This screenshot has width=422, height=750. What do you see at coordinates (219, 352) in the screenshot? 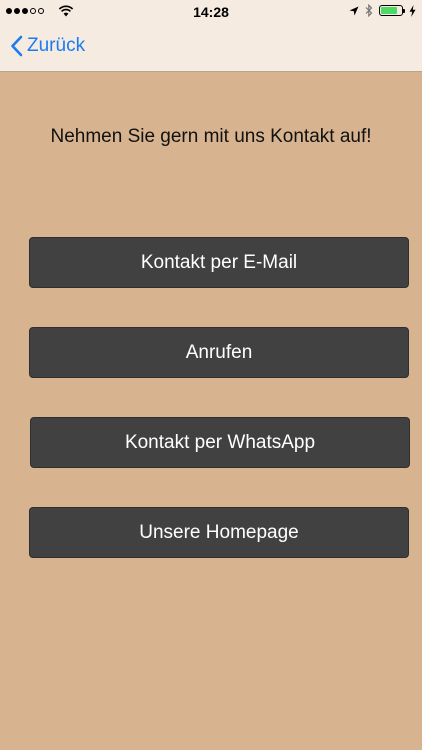
I see `call-button: Anrufen` at bounding box center [219, 352].